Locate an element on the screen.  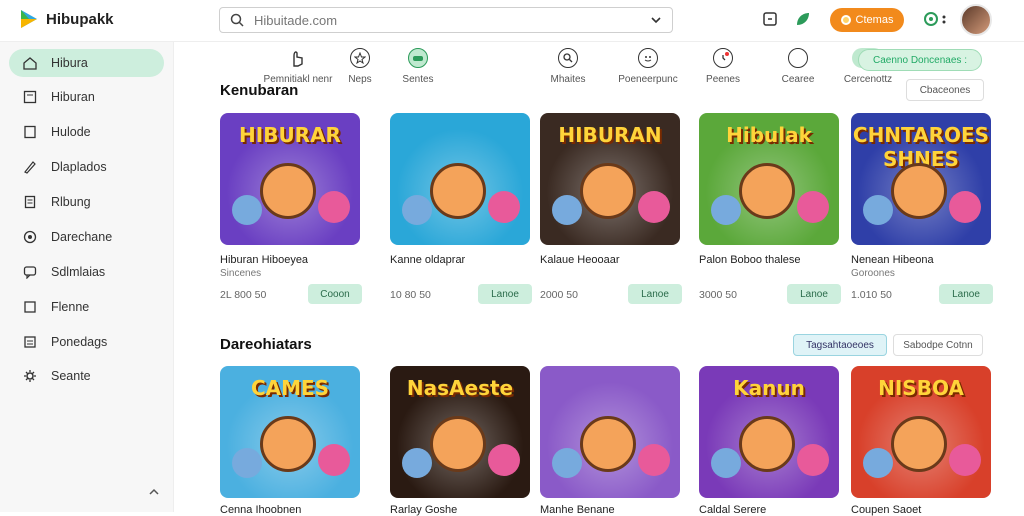
bookmark-icon is located at coordinates (30, 97).